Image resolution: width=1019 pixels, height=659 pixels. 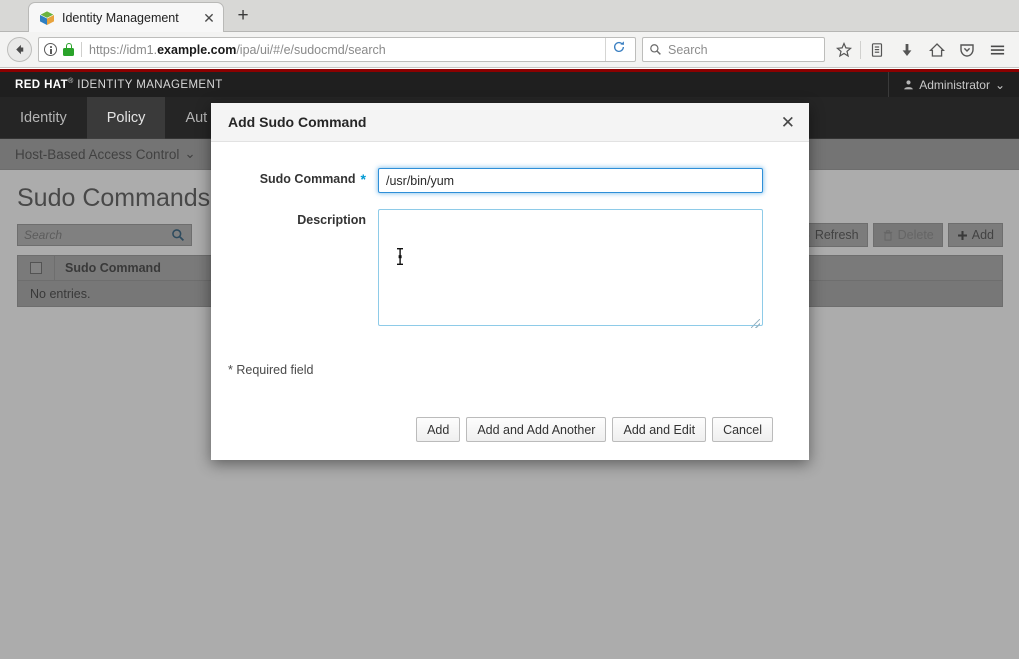 I want to click on form-row-sudo-command: Sudo Command *, so click(x=492, y=180).